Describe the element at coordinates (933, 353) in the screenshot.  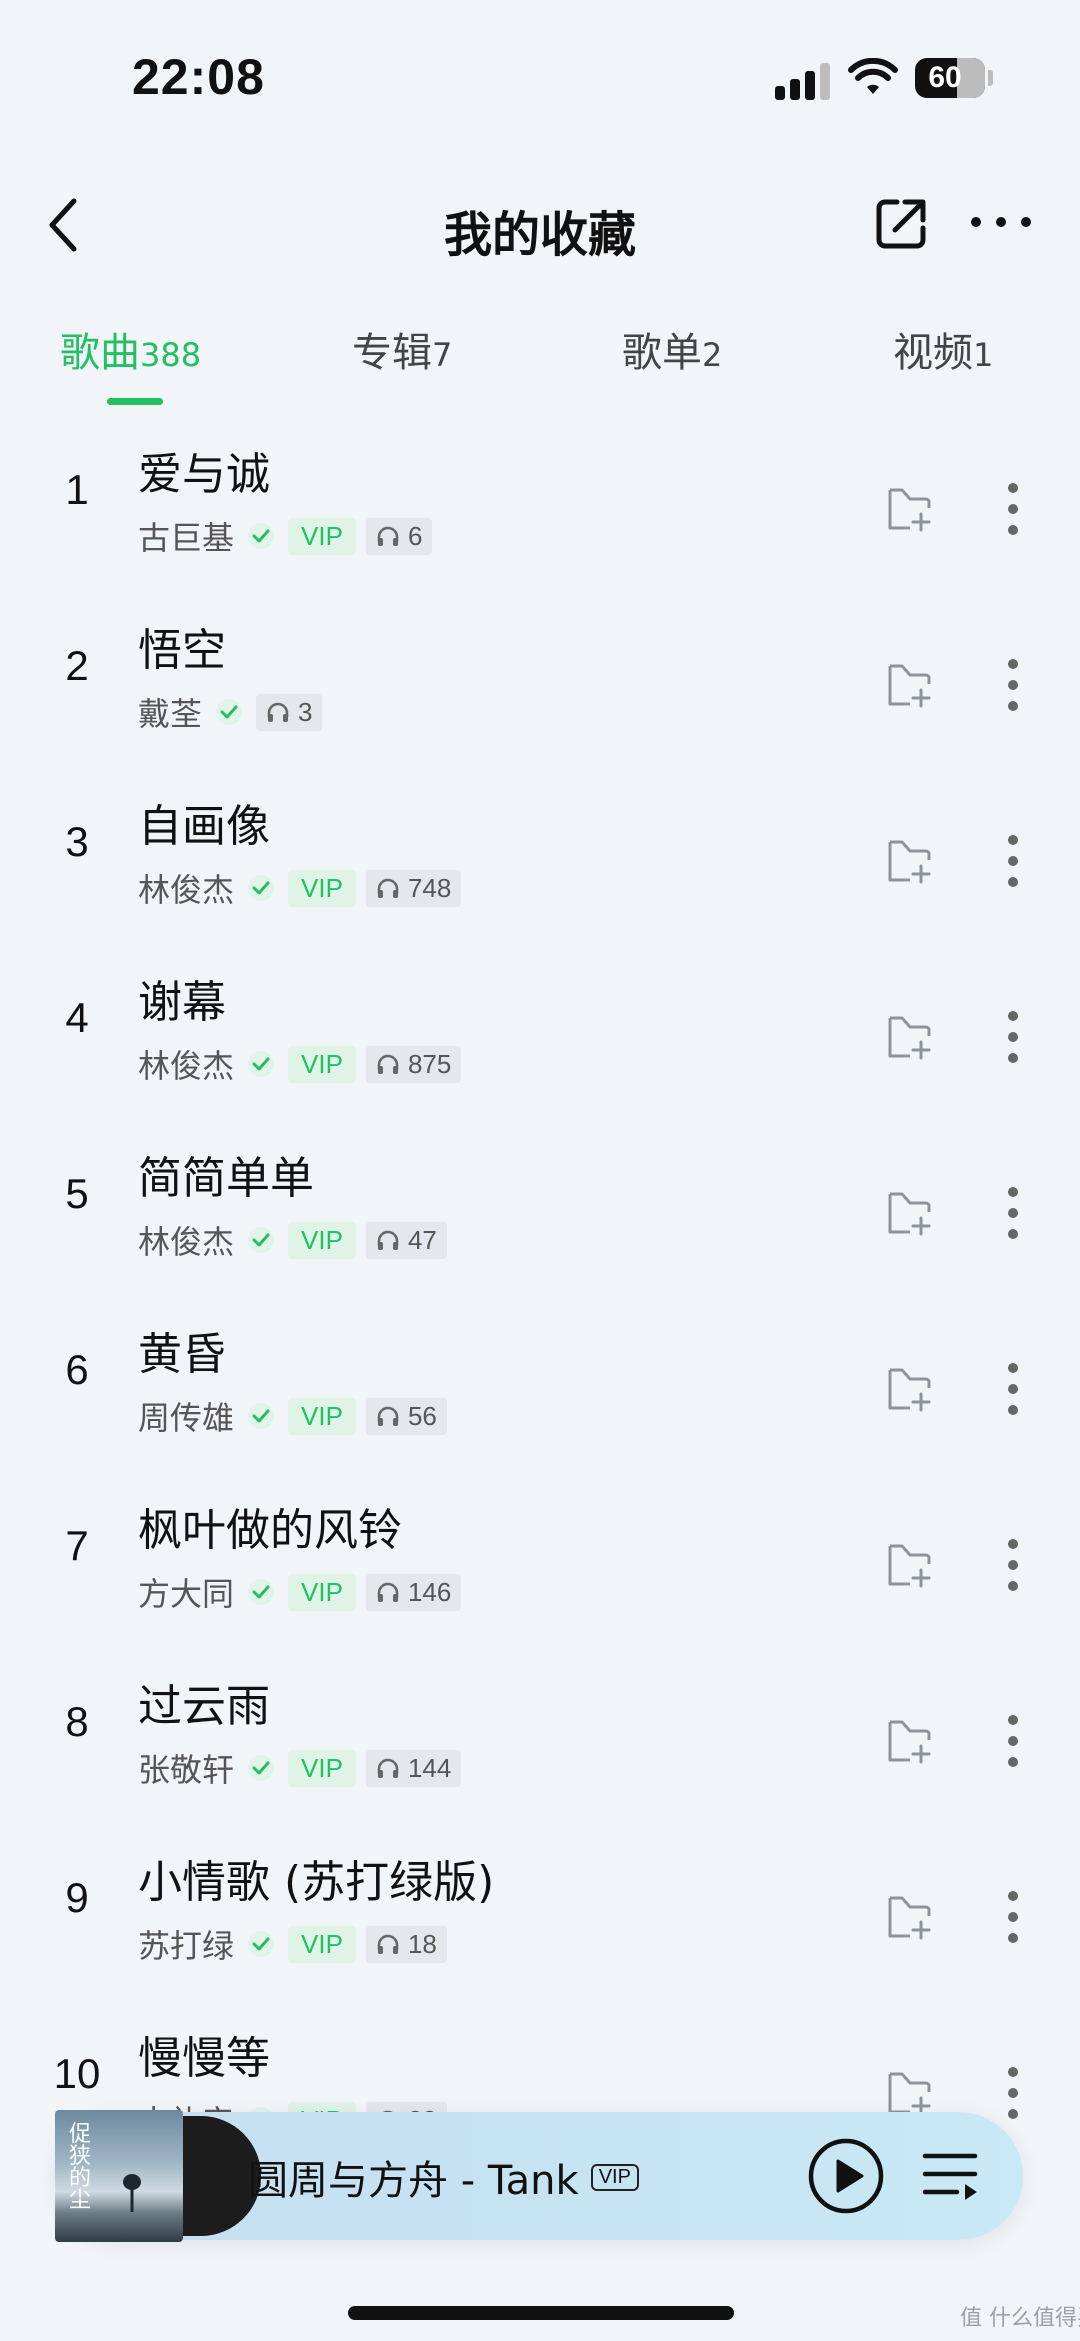
I see `tab-videos-label: 视频` at that location.